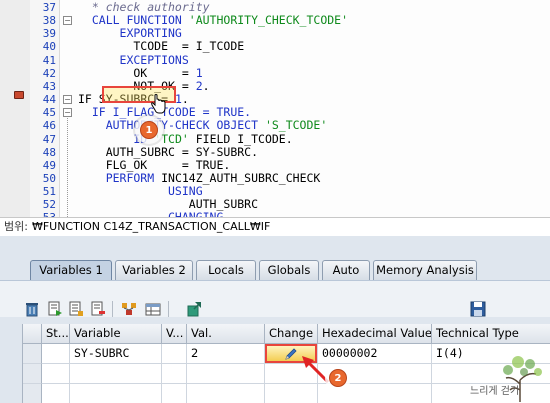 This screenshot has width=550, height=403. I want to click on line-number: 50, so click(49, 178).